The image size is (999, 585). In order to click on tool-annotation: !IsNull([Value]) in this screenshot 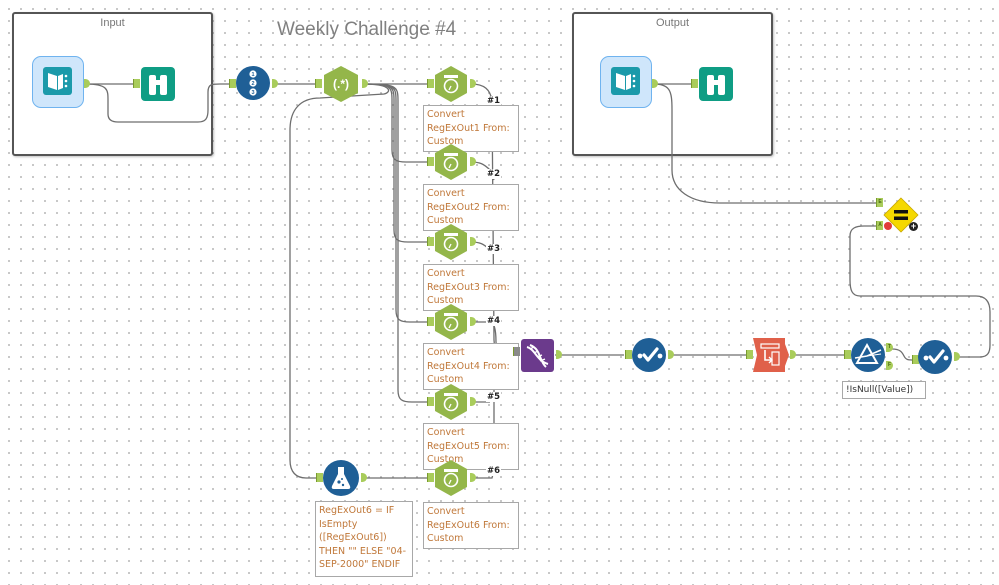, I will do `click(884, 390)`.